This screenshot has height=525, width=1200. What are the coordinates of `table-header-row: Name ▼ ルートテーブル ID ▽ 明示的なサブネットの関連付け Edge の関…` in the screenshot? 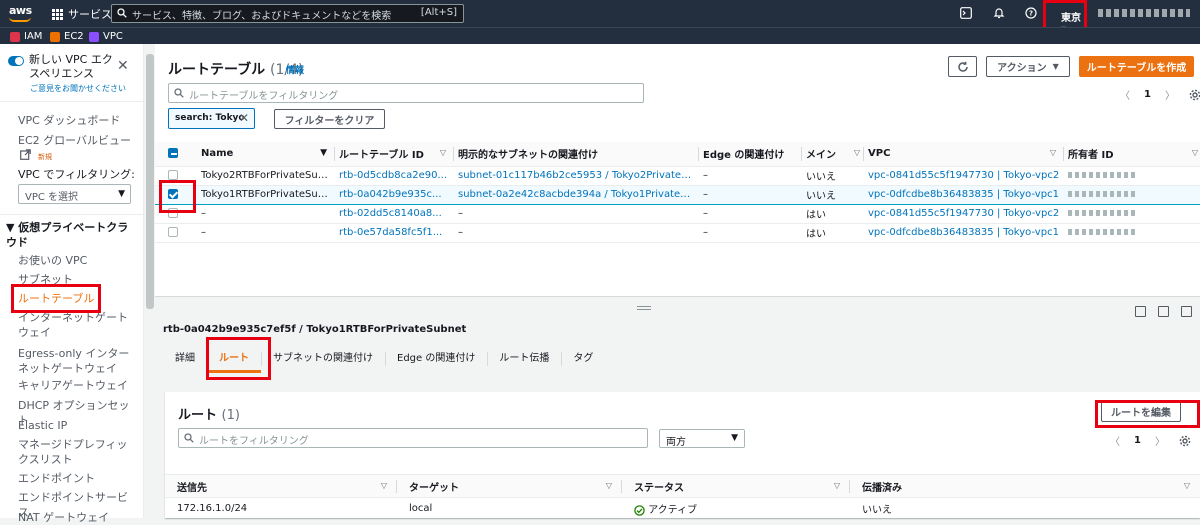 It's located at (677, 154).